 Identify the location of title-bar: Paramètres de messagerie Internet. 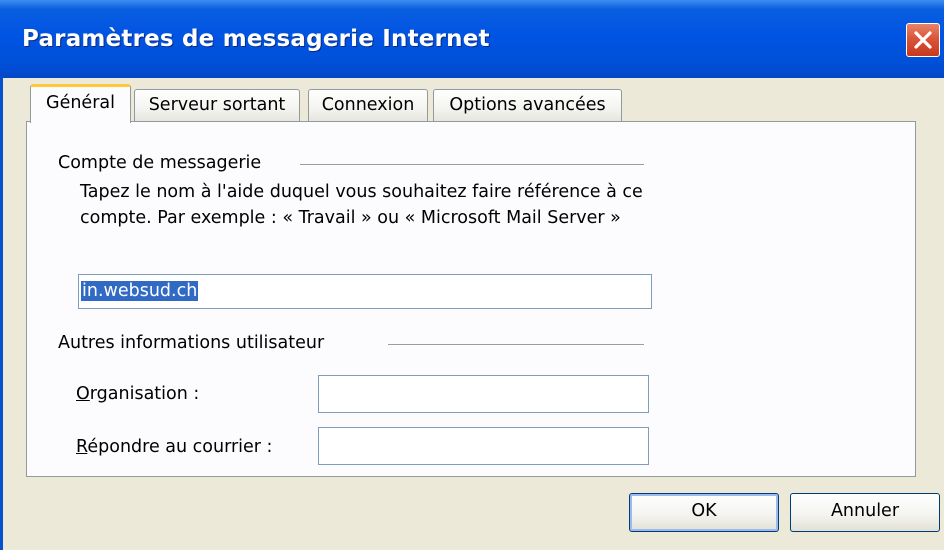
(472, 39).